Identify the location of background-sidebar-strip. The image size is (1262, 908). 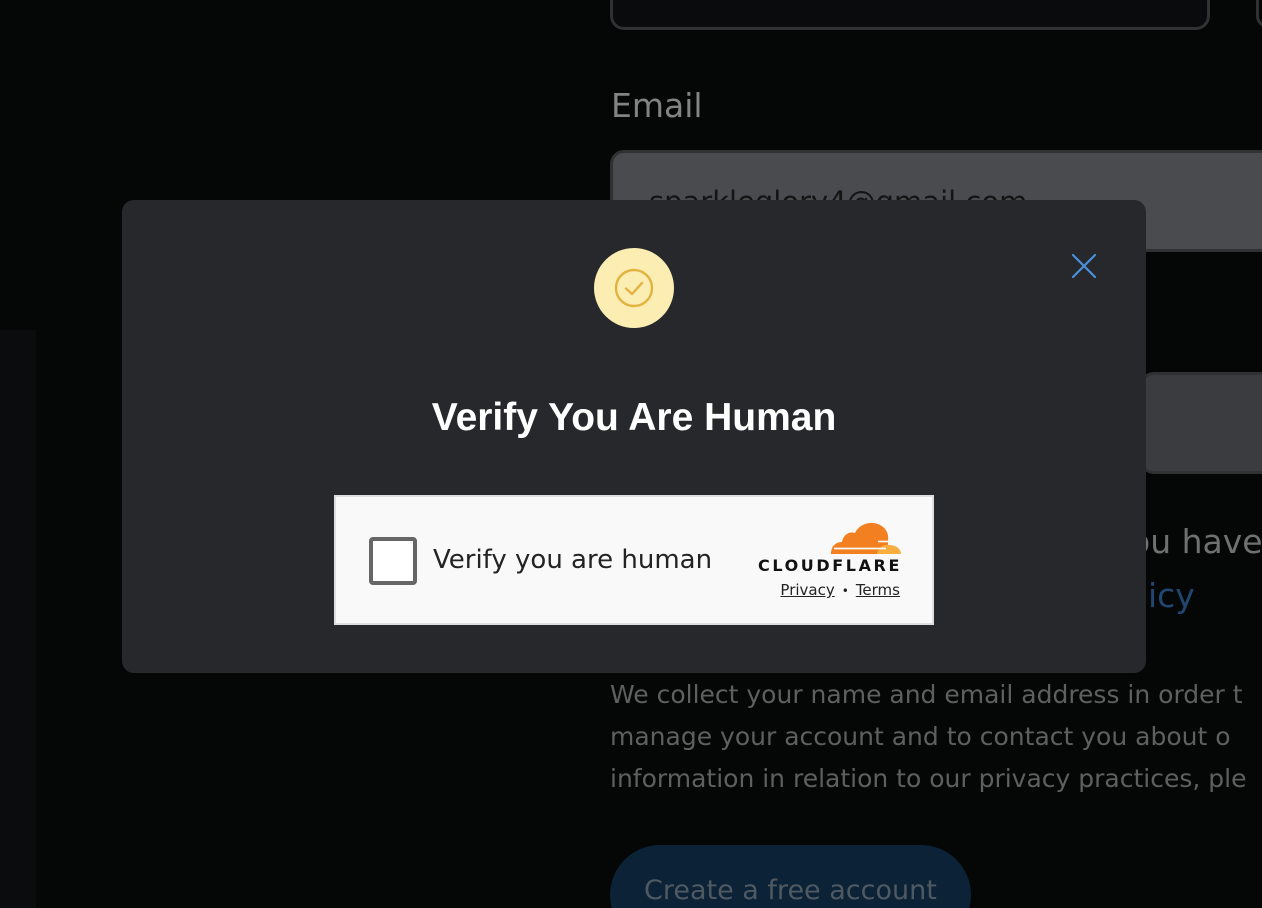
(18, 619).